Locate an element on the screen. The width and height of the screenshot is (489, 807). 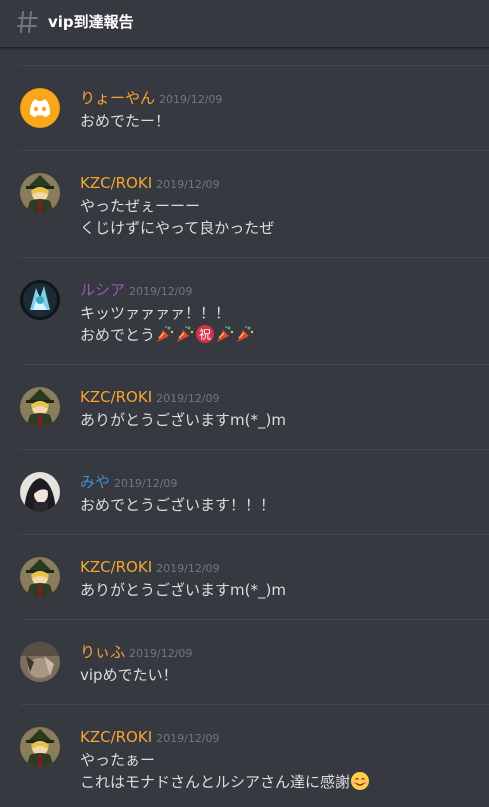
riifu-avatar-icon is located at coordinates (40, 662).